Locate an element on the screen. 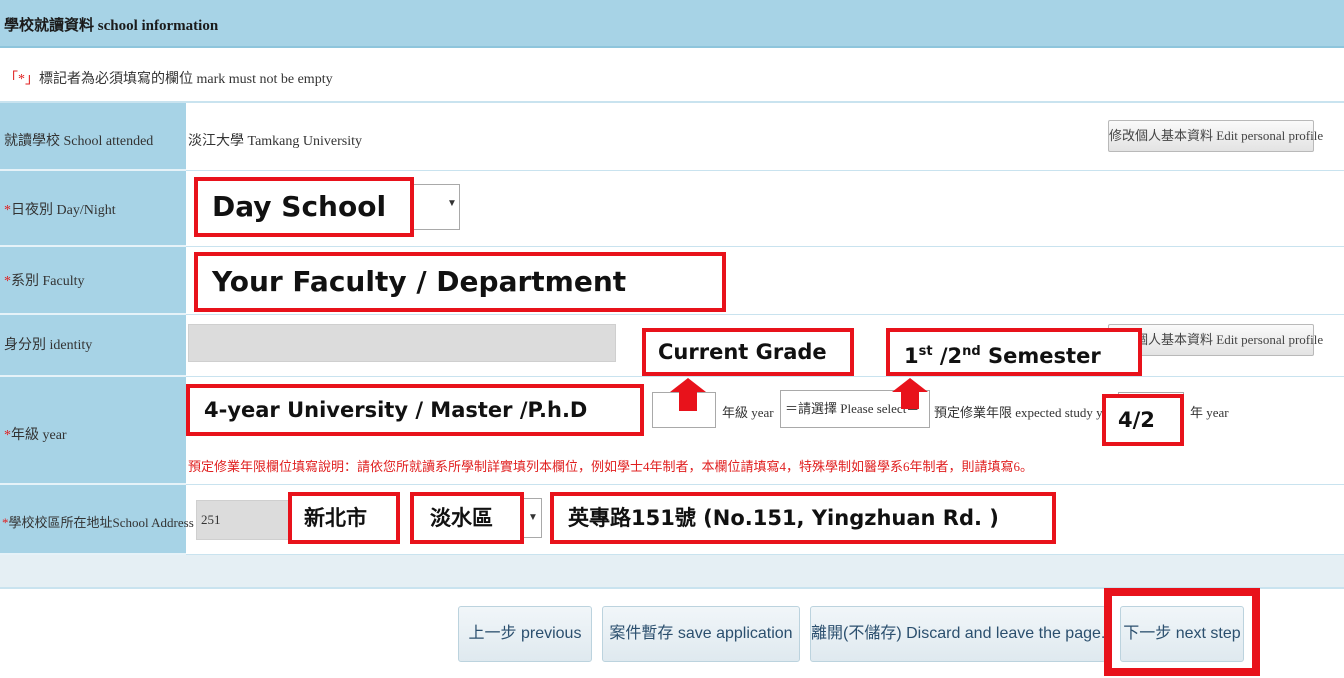 Image resolution: width=1344 pixels, height=678 pixels. section-title: 學校就讀資料 school information is located at coordinates (111, 26).